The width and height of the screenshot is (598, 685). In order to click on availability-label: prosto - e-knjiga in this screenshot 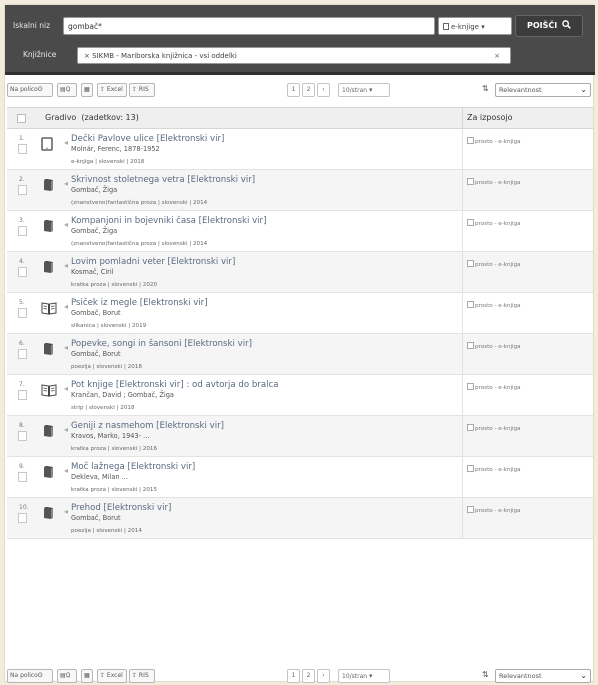, I will do `click(498, 347)`.